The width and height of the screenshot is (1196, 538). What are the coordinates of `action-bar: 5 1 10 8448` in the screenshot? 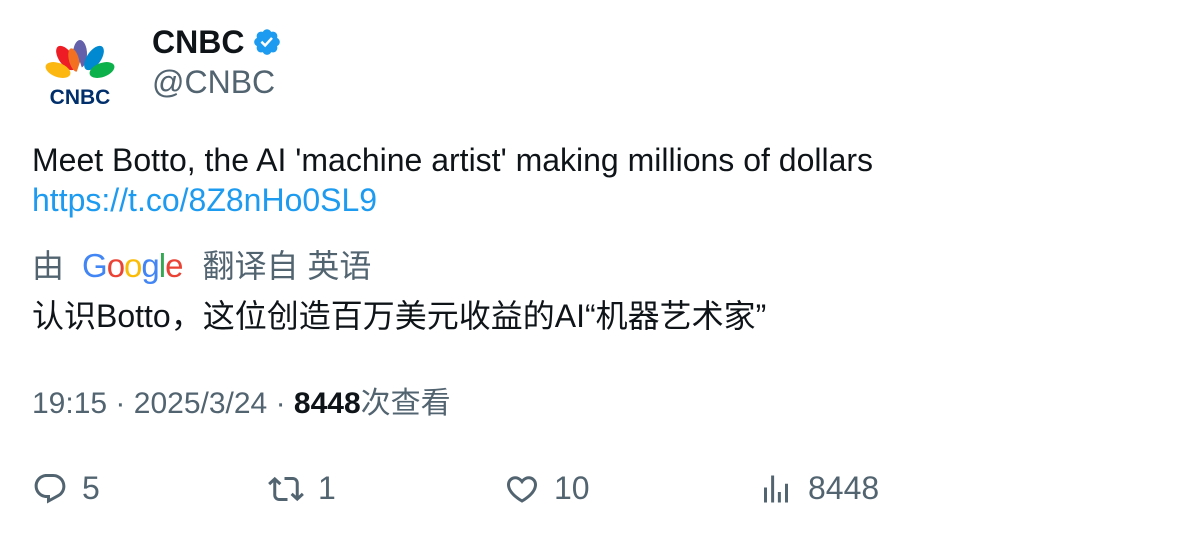 It's located at (598, 492).